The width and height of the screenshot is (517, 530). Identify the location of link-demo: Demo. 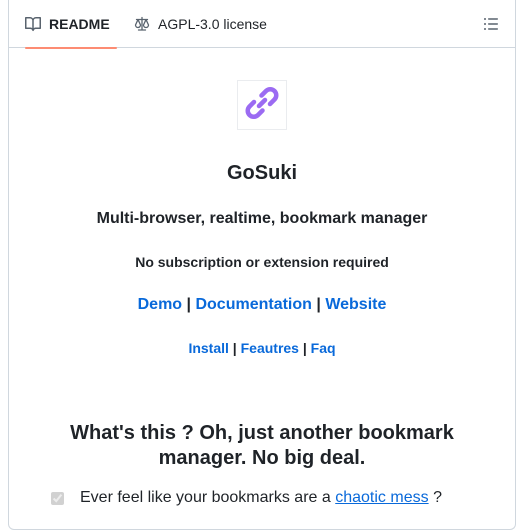
(160, 304).